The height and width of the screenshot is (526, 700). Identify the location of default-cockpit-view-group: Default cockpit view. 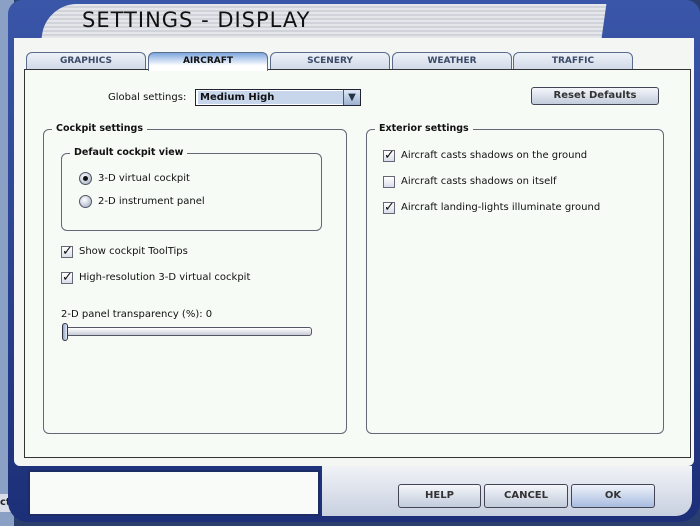
(191, 189).